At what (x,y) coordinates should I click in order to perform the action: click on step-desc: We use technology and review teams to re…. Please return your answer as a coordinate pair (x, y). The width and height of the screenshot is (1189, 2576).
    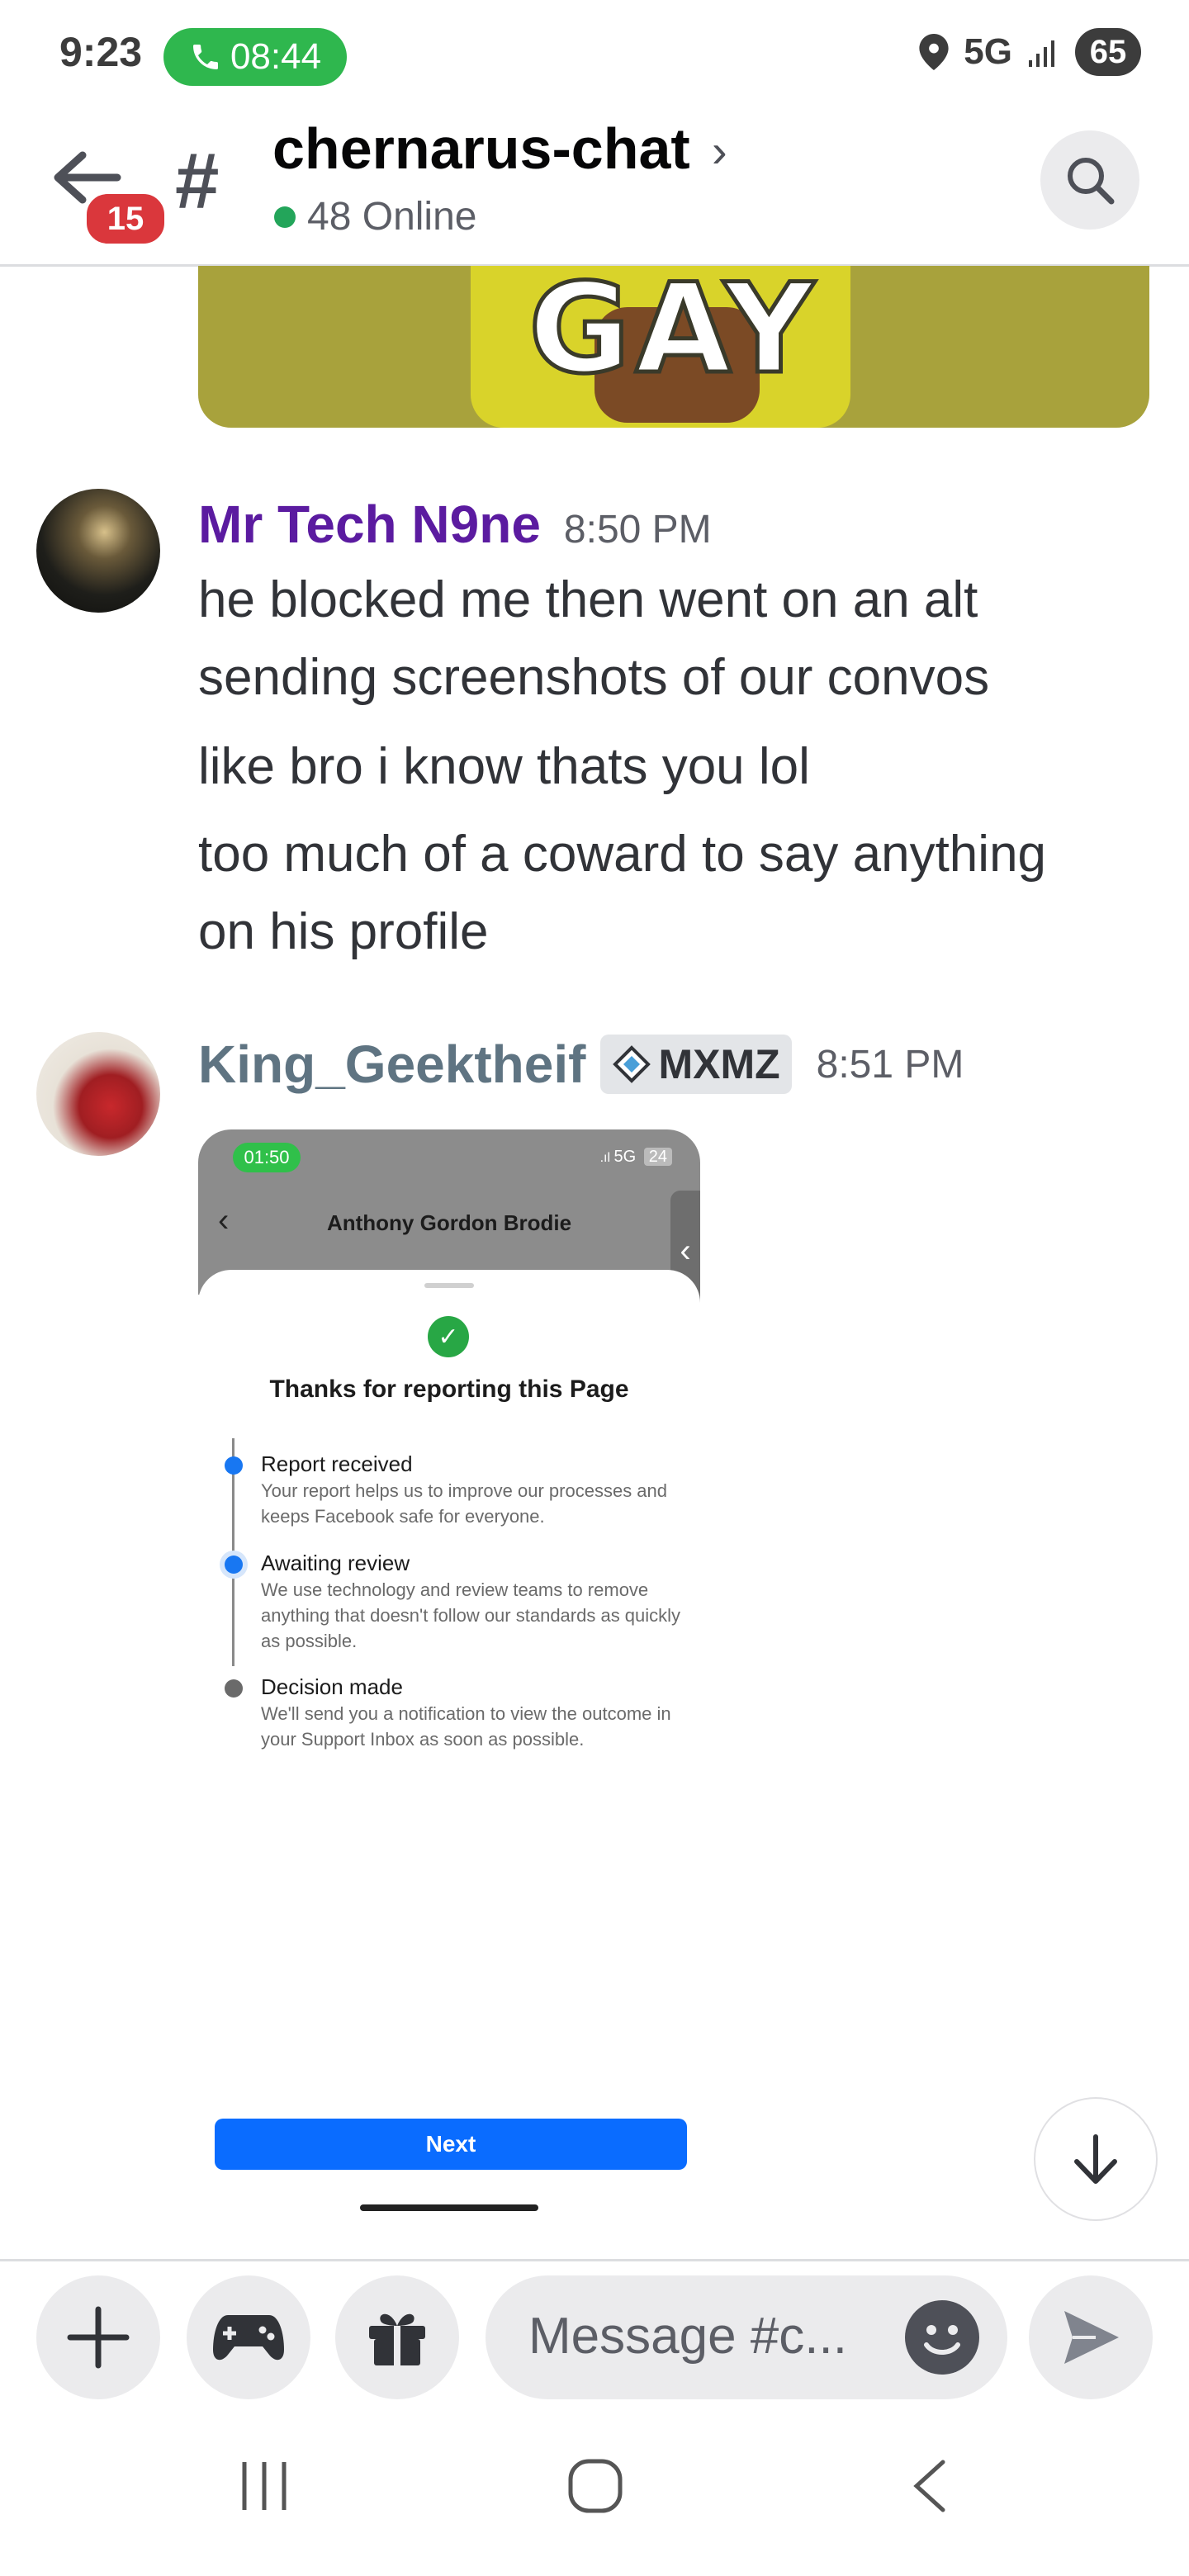
    Looking at the image, I should click on (471, 1615).